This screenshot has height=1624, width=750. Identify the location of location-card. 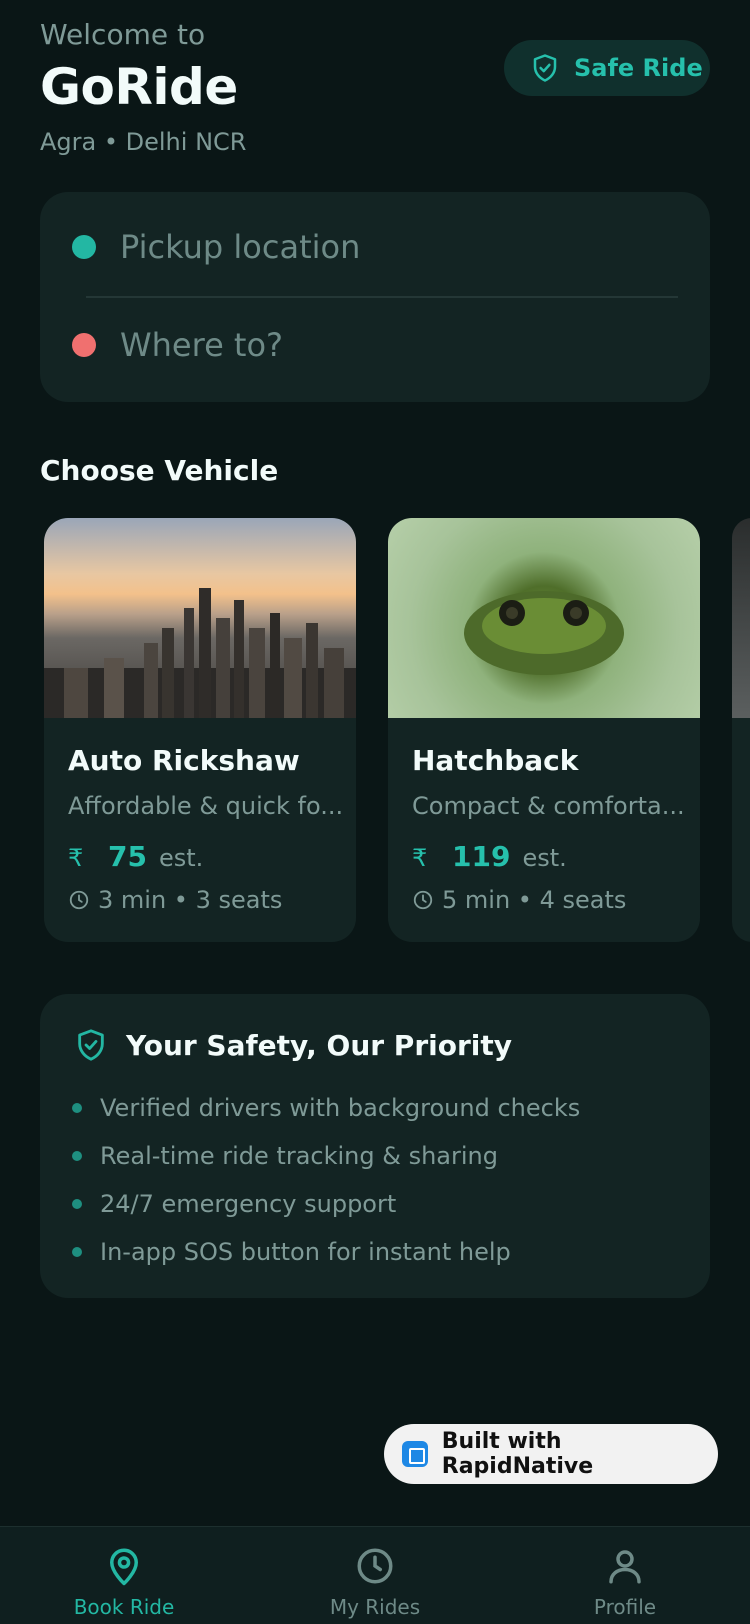
(375, 297).